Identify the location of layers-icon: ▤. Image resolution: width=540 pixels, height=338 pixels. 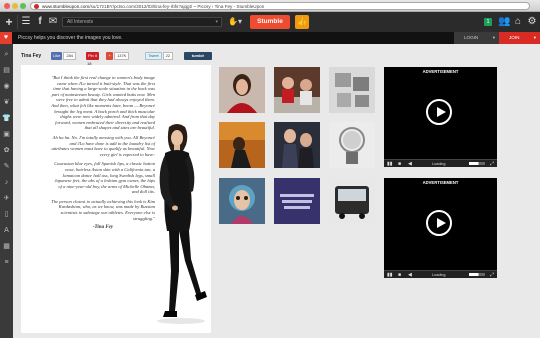
(6, 70).